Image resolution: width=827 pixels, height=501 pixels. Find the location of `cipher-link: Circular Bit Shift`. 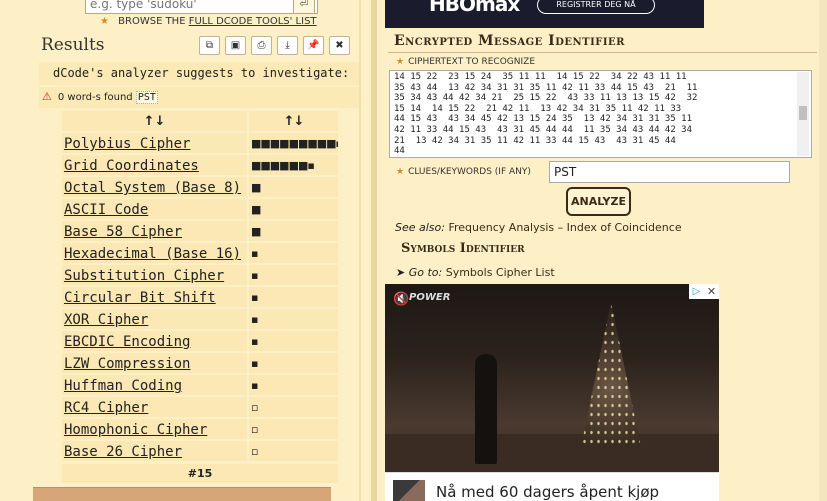

cipher-link: Circular Bit Shift is located at coordinates (140, 298).